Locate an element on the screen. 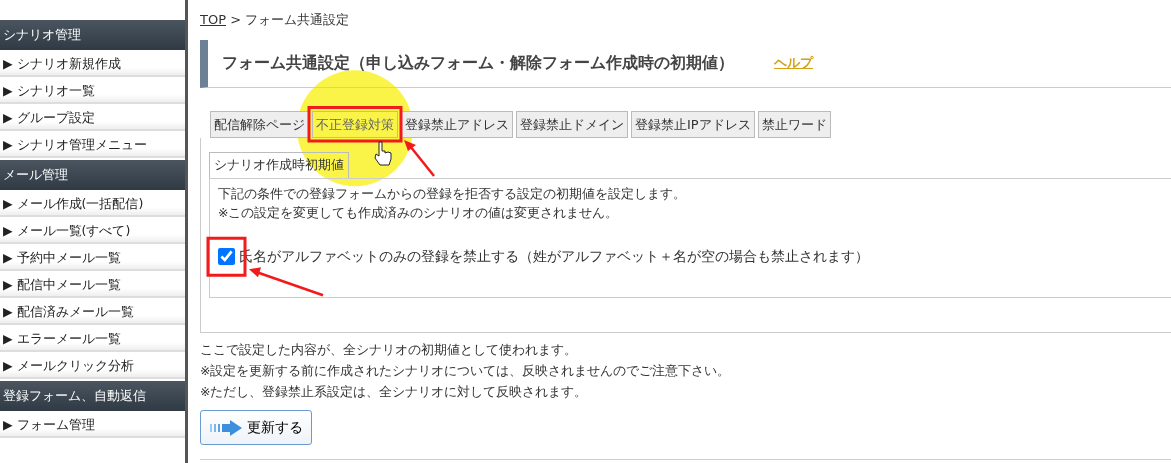 This screenshot has height=463, width=1171. sidebar-section-header: メール管理 is located at coordinates (92, 175).